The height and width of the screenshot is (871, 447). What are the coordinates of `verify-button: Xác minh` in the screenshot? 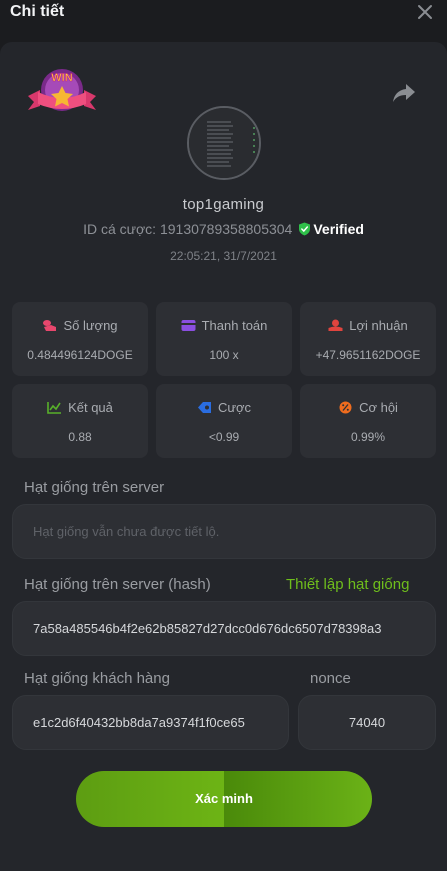 It's located at (224, 799).